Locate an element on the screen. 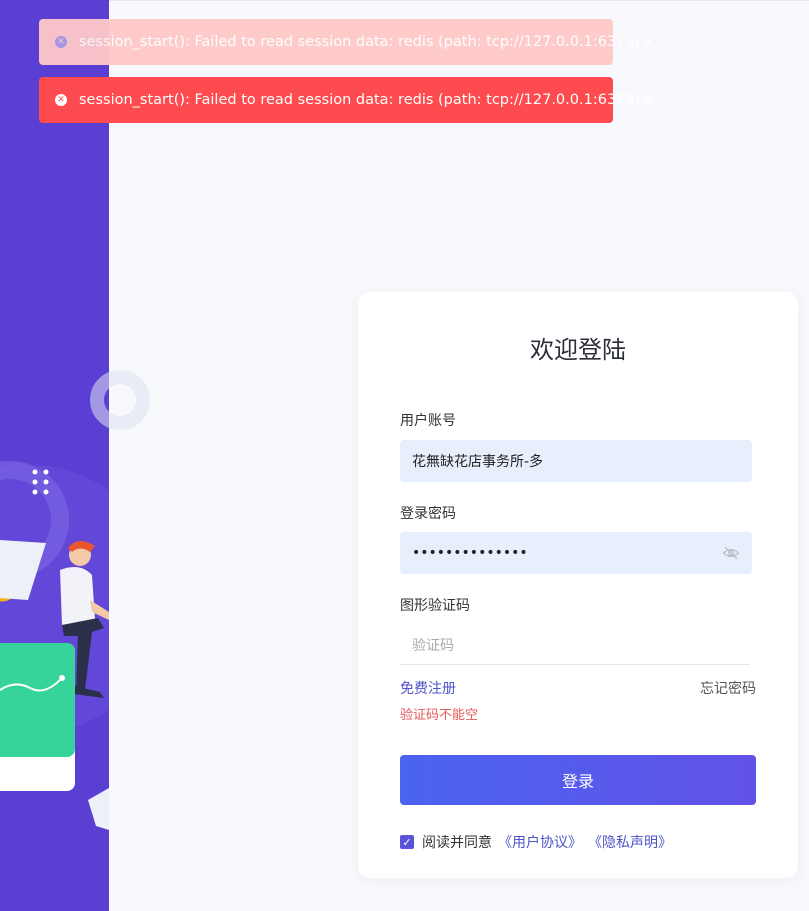  login-illustration is located at coordinates (54, 645).